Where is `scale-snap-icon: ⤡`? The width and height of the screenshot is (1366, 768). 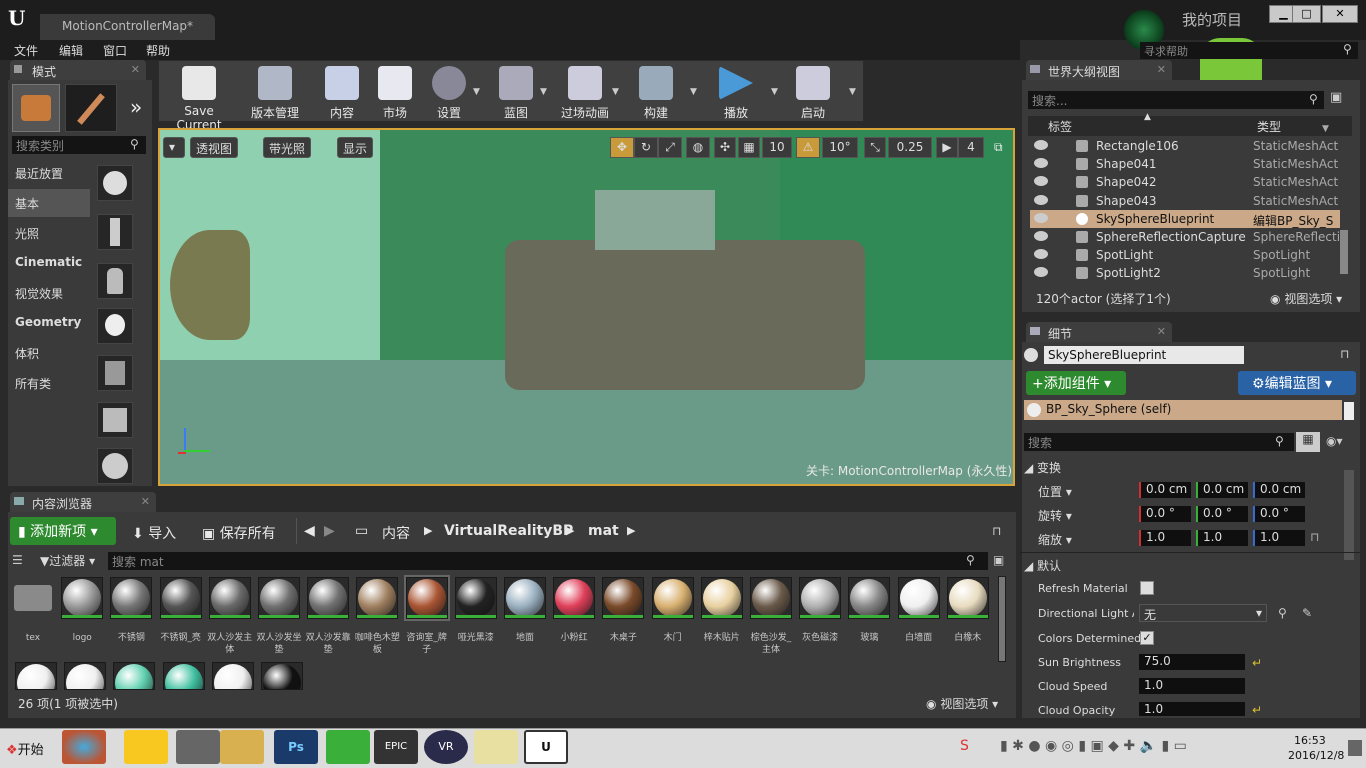
scale-snap-icon: ⤡ is located at coordinates (875, 147).